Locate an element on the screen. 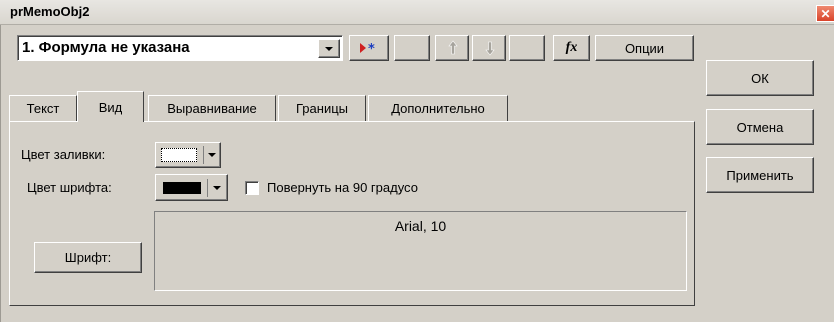 The image size is (834, 322). close-button: ✕ is located at coordinates (825, 13).